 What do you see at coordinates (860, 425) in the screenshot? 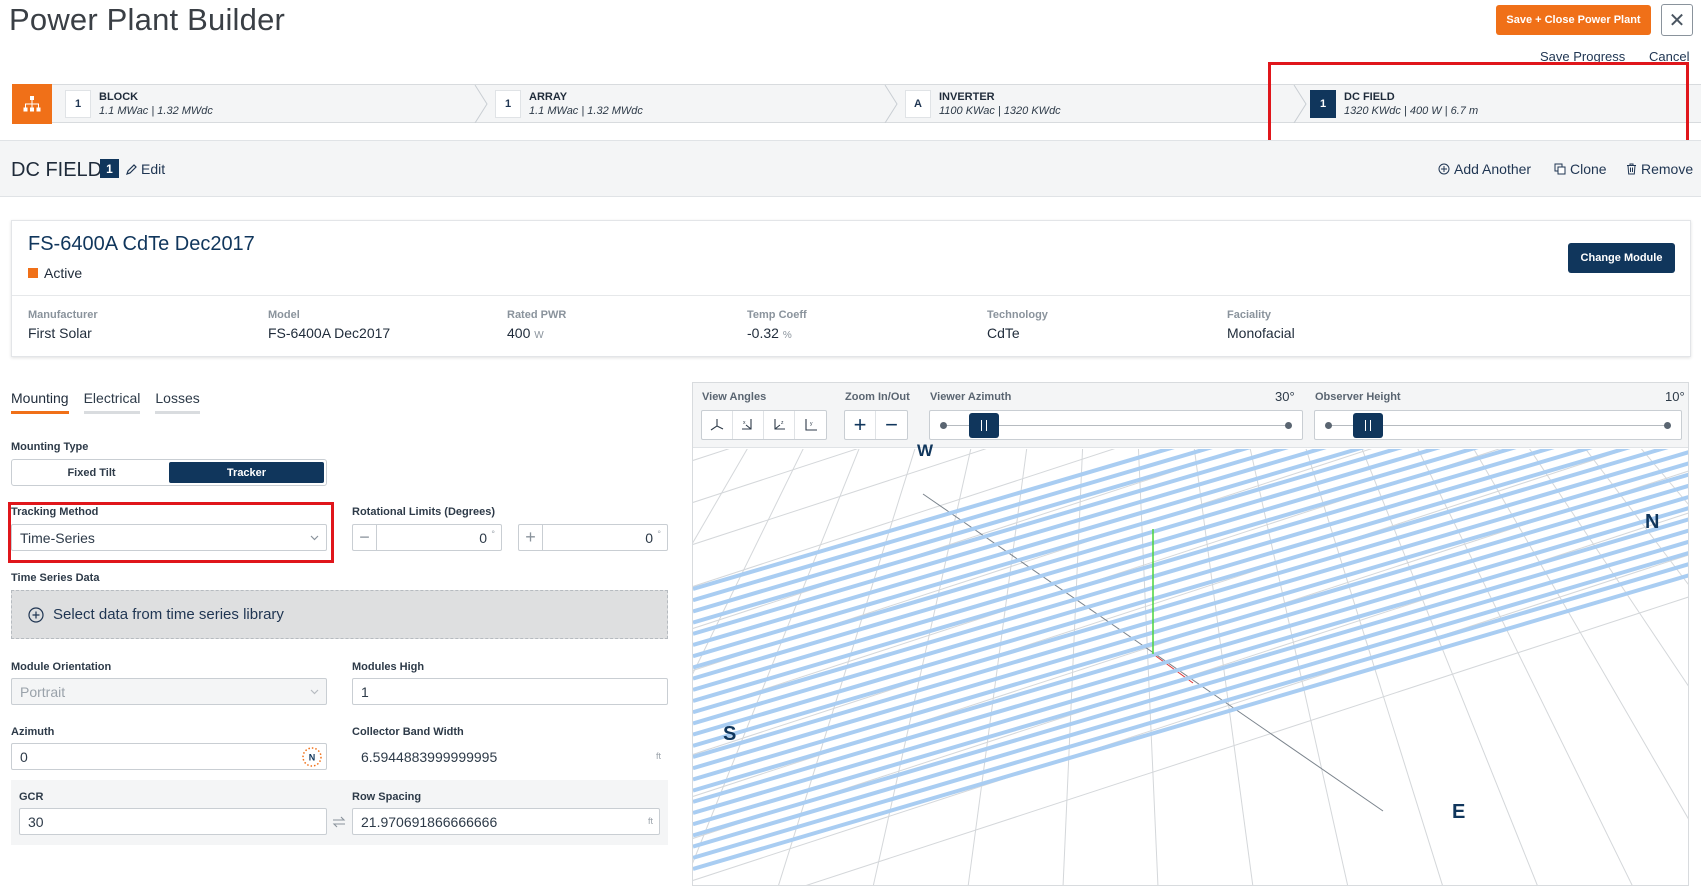
I see `zoom-in-button: +` at bounding box center [860, 425].